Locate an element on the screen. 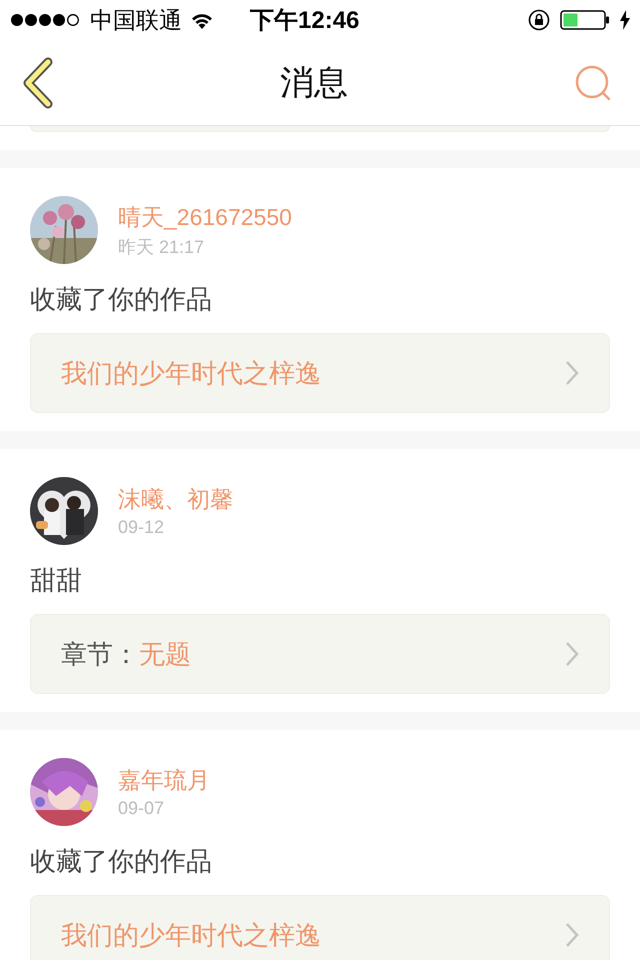 The height and width of the screenshot is (960, 640). page-title: 消息 is located at coordinates (314, 83).